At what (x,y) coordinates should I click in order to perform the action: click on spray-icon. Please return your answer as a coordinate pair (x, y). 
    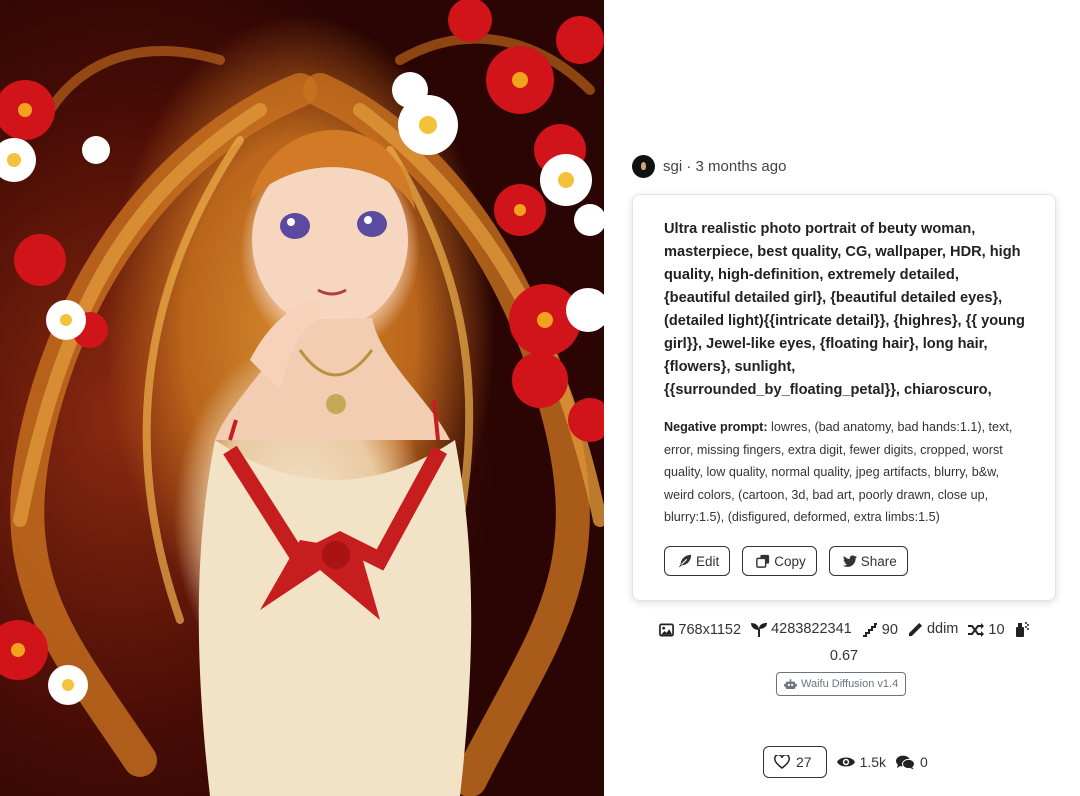
    Looking at the image, I should click on (1022, 629).